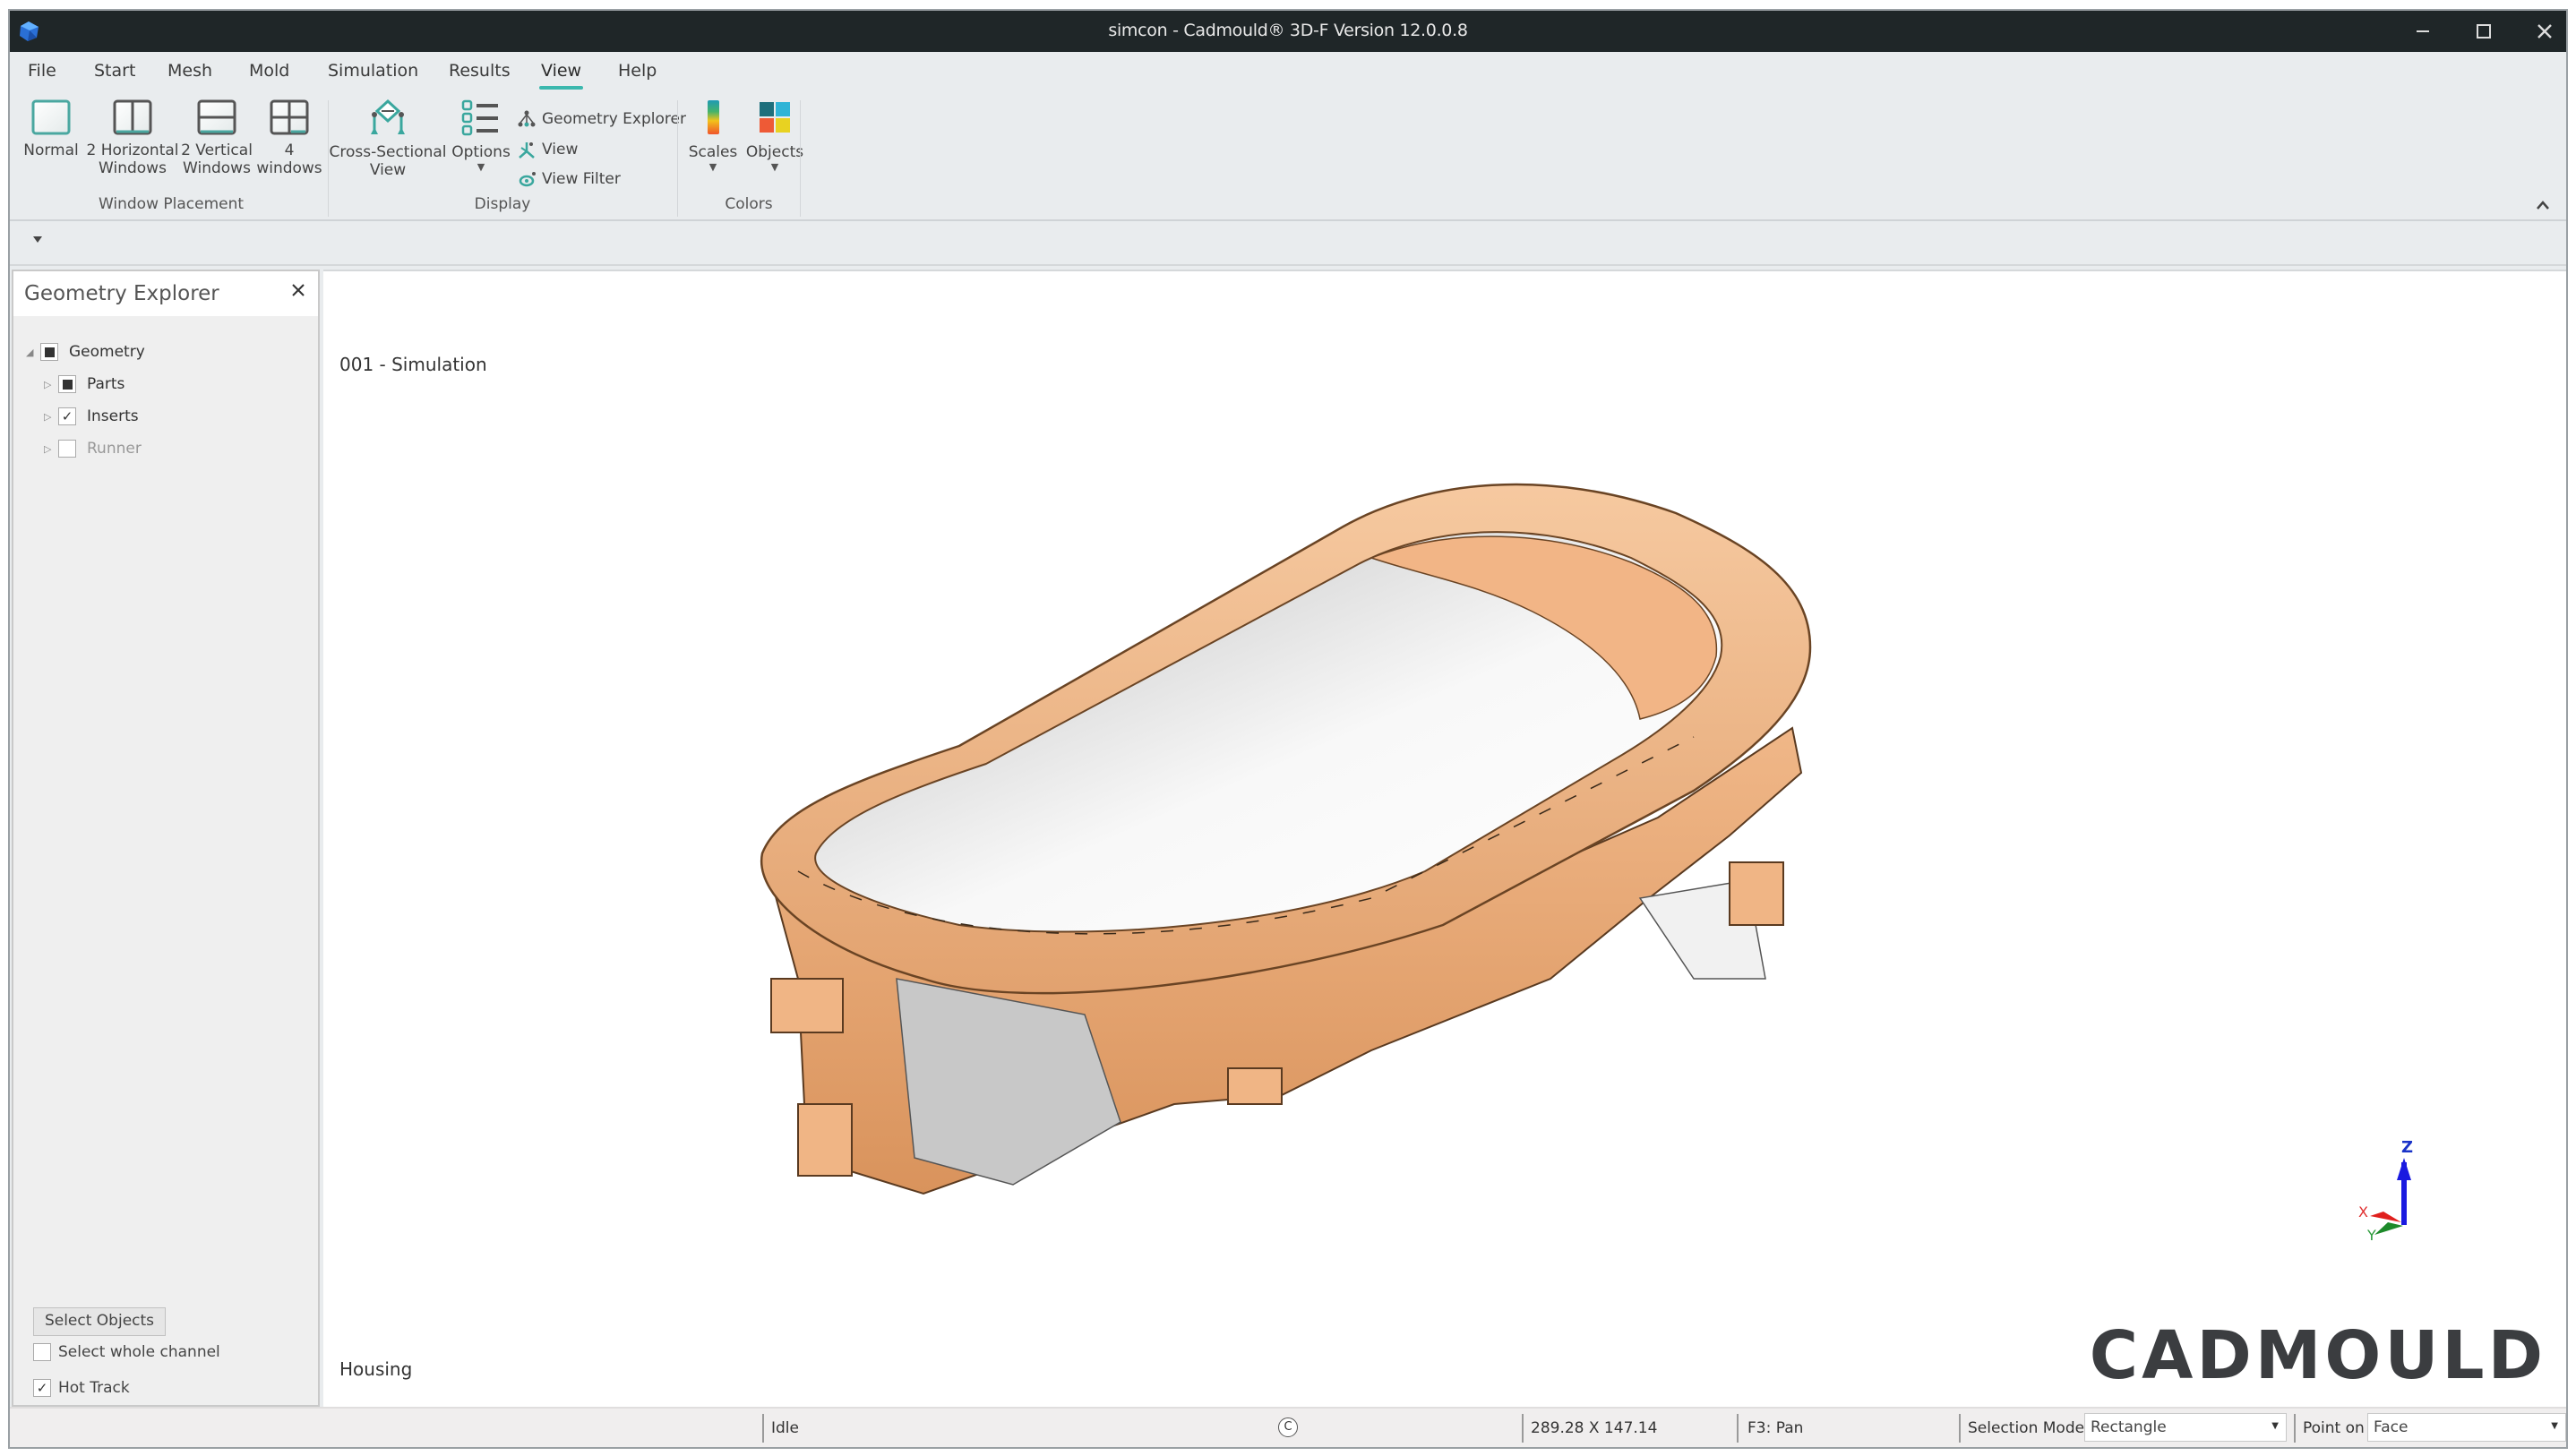  I want to click on four-windows-icon, so click(289, 117).